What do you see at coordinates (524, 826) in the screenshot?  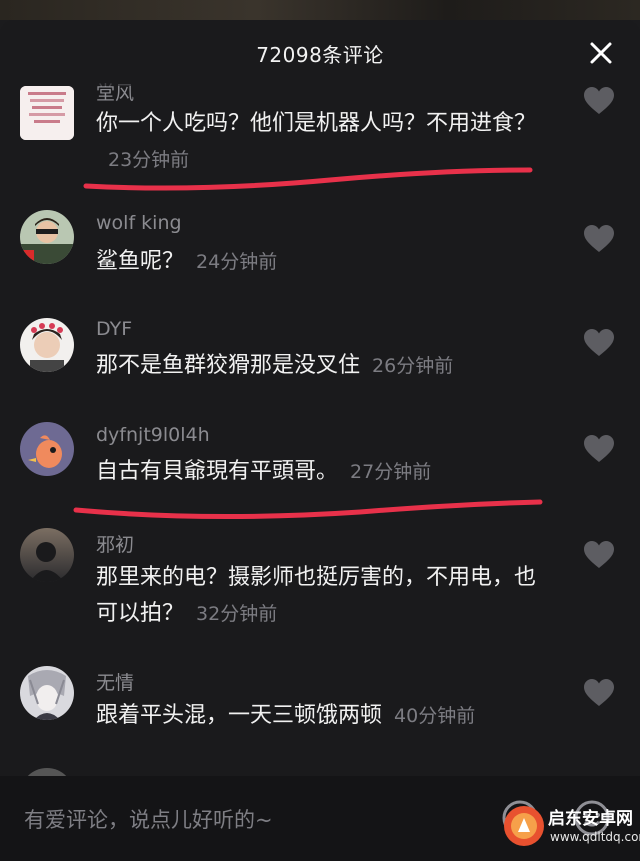 I see `watermark-logo-icon` at bounding box center [524, 826].